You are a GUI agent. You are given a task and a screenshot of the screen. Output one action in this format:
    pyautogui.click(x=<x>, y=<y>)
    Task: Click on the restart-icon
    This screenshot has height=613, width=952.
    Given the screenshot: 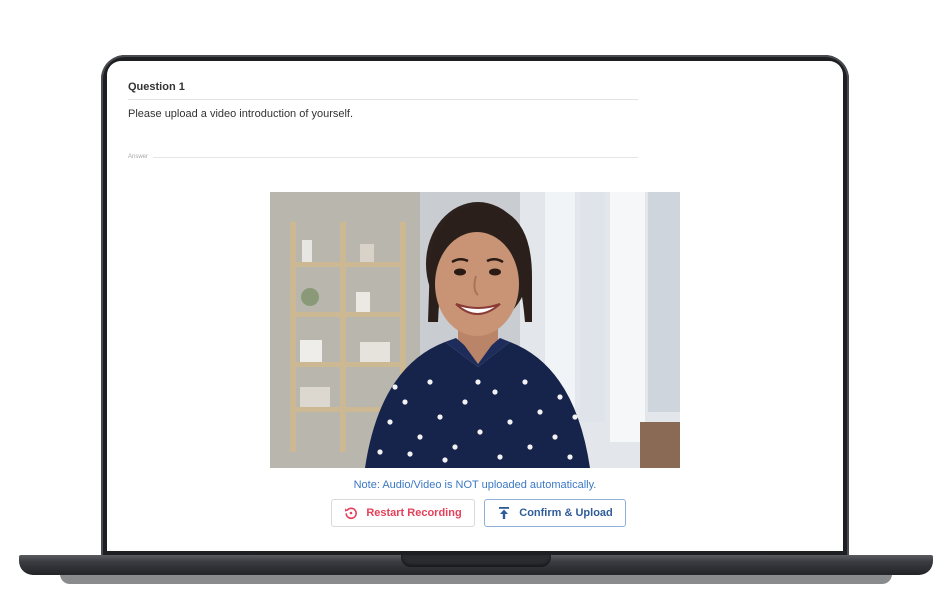 What is the action you would take?
    pyautogui.click(x=351, y=513)
    